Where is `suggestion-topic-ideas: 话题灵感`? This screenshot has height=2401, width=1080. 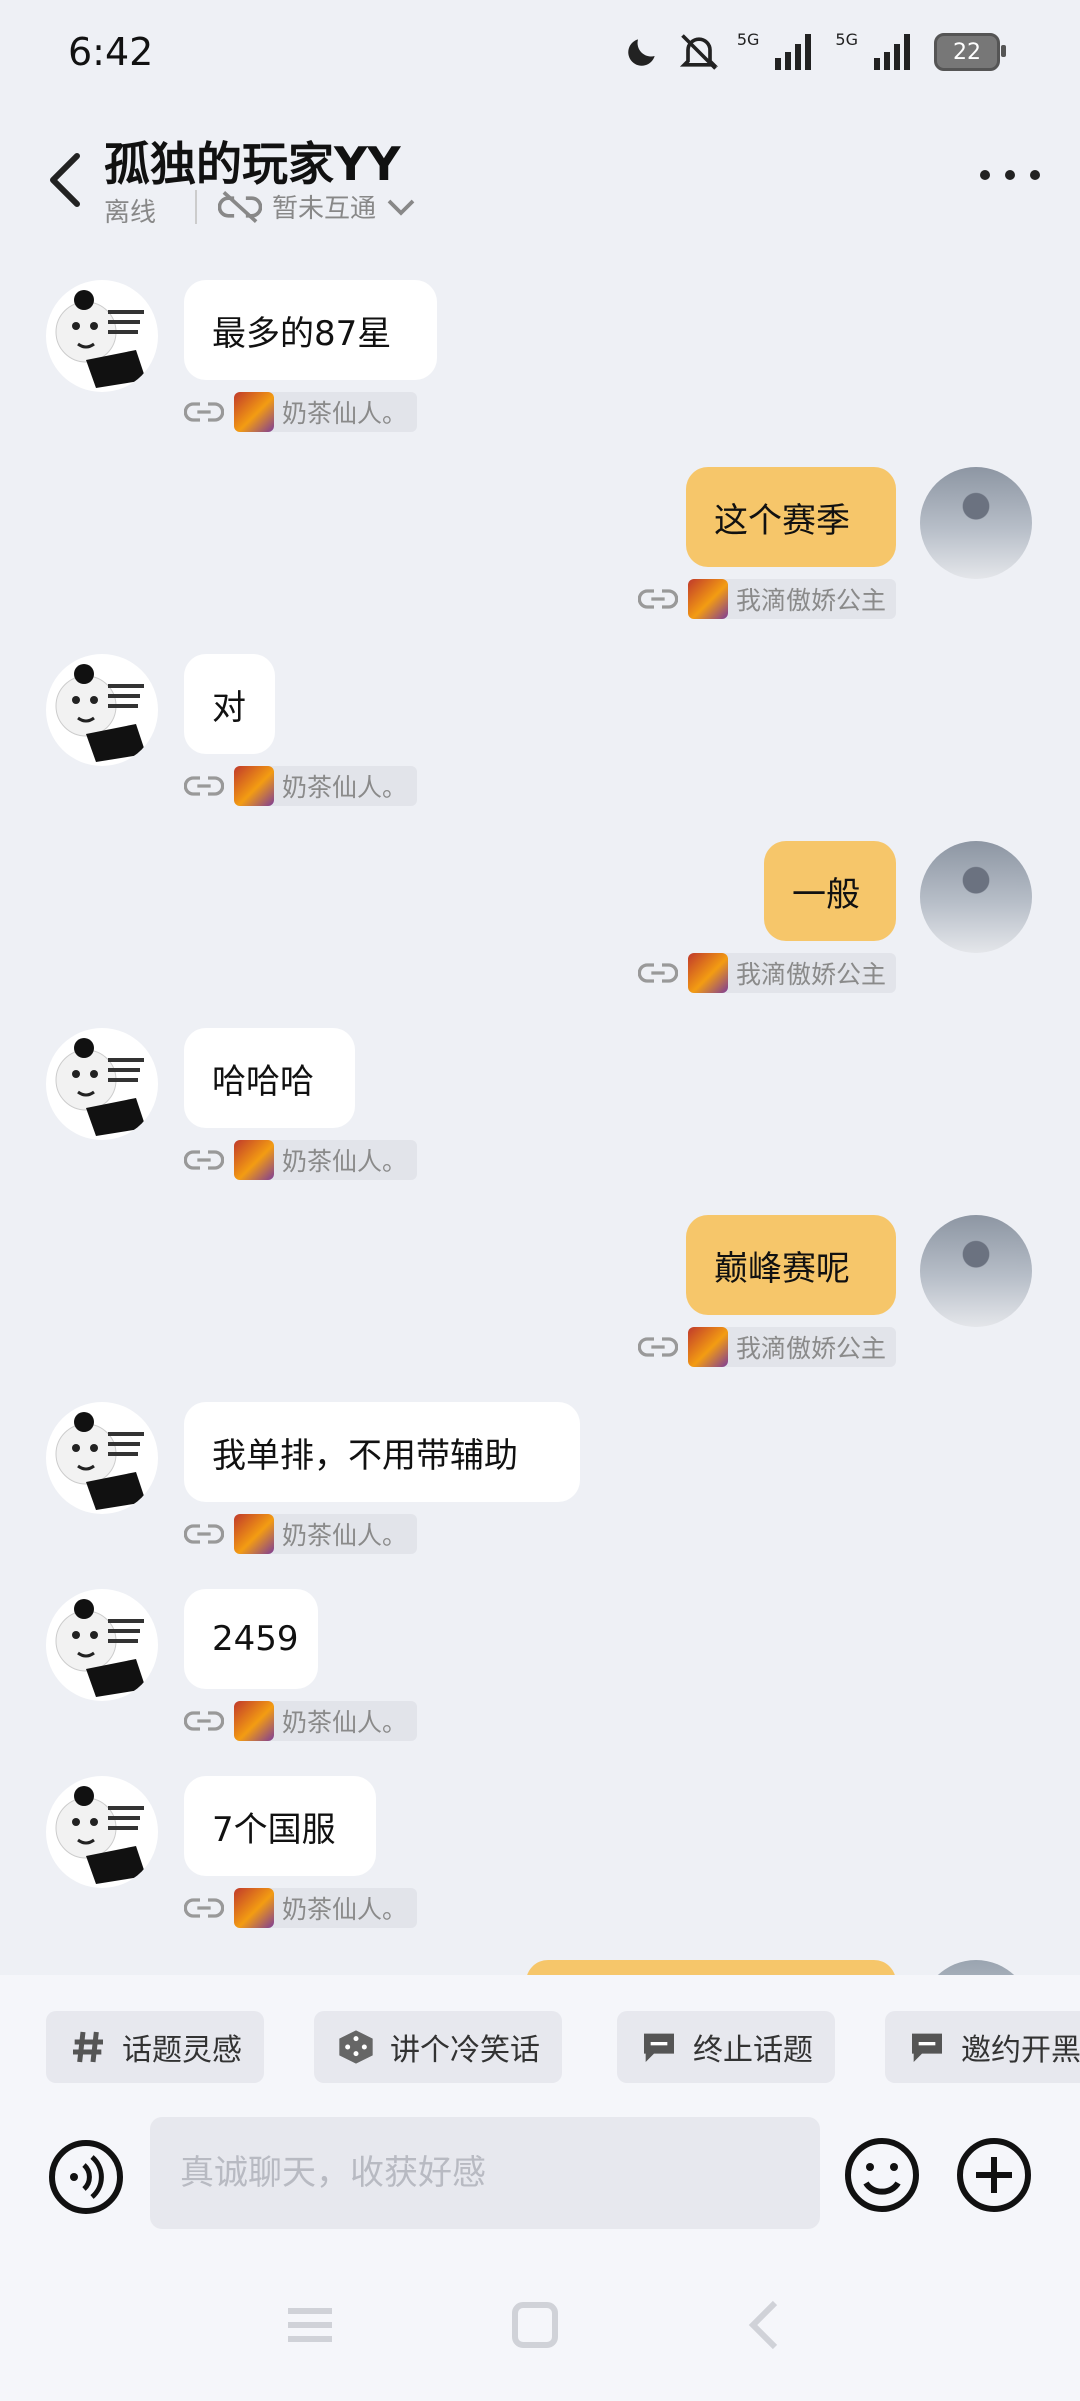
suggestion-topic-ideas: 话题灵感 is located at coordinates (155, 2047).